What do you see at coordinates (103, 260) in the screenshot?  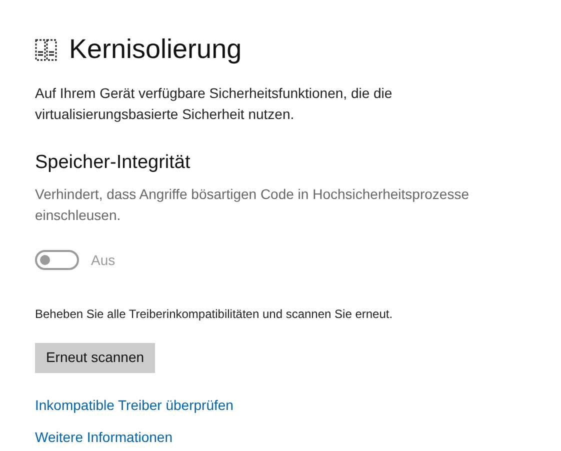 I see `toggle-label: Aus` at bounding box center [103, 260].